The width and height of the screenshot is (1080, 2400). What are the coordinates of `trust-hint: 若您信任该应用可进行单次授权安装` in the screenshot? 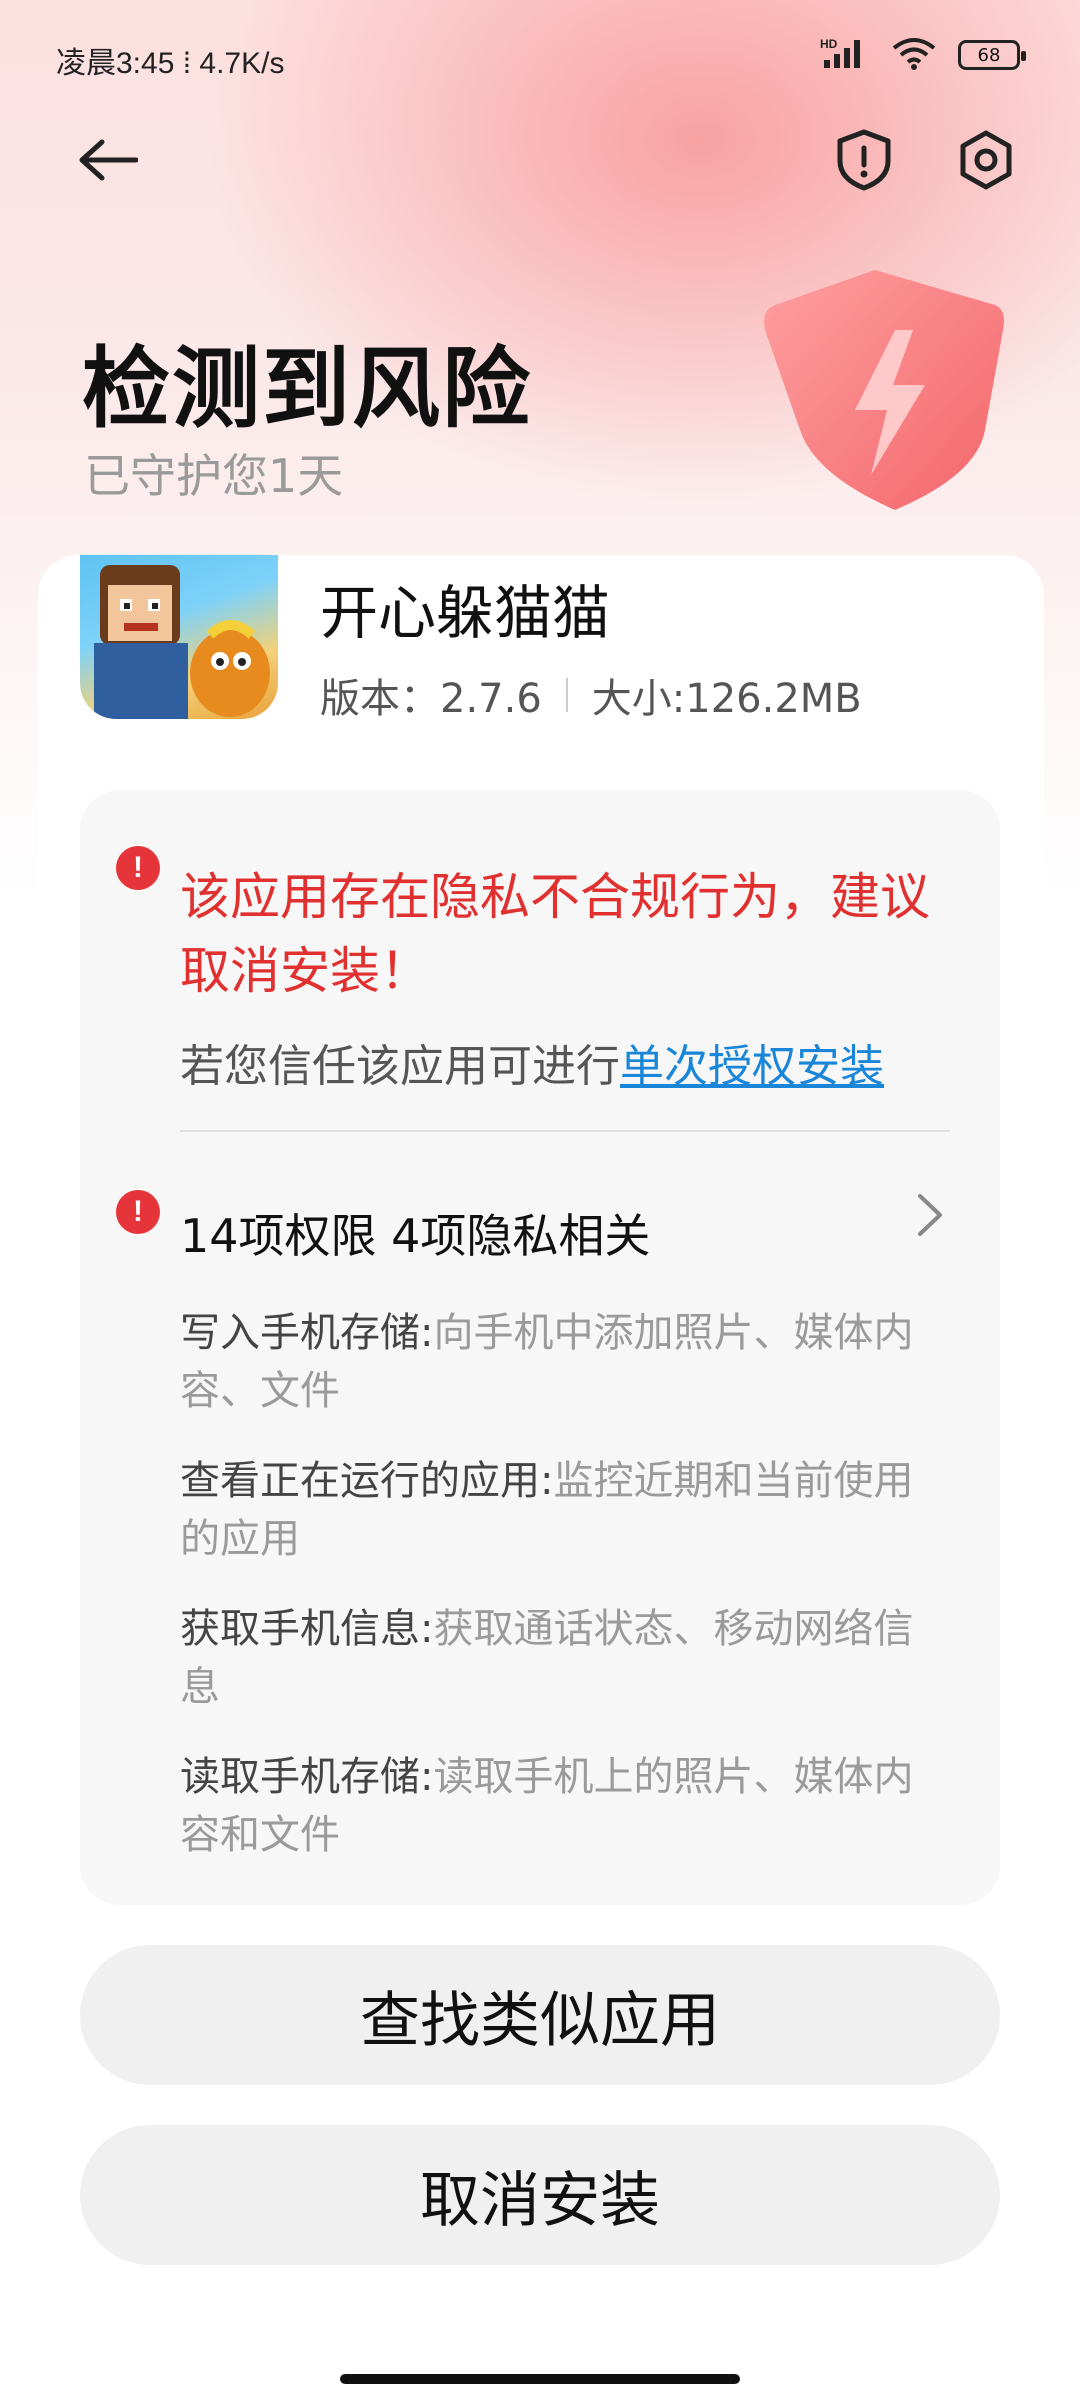 It's located at (532, 1062).